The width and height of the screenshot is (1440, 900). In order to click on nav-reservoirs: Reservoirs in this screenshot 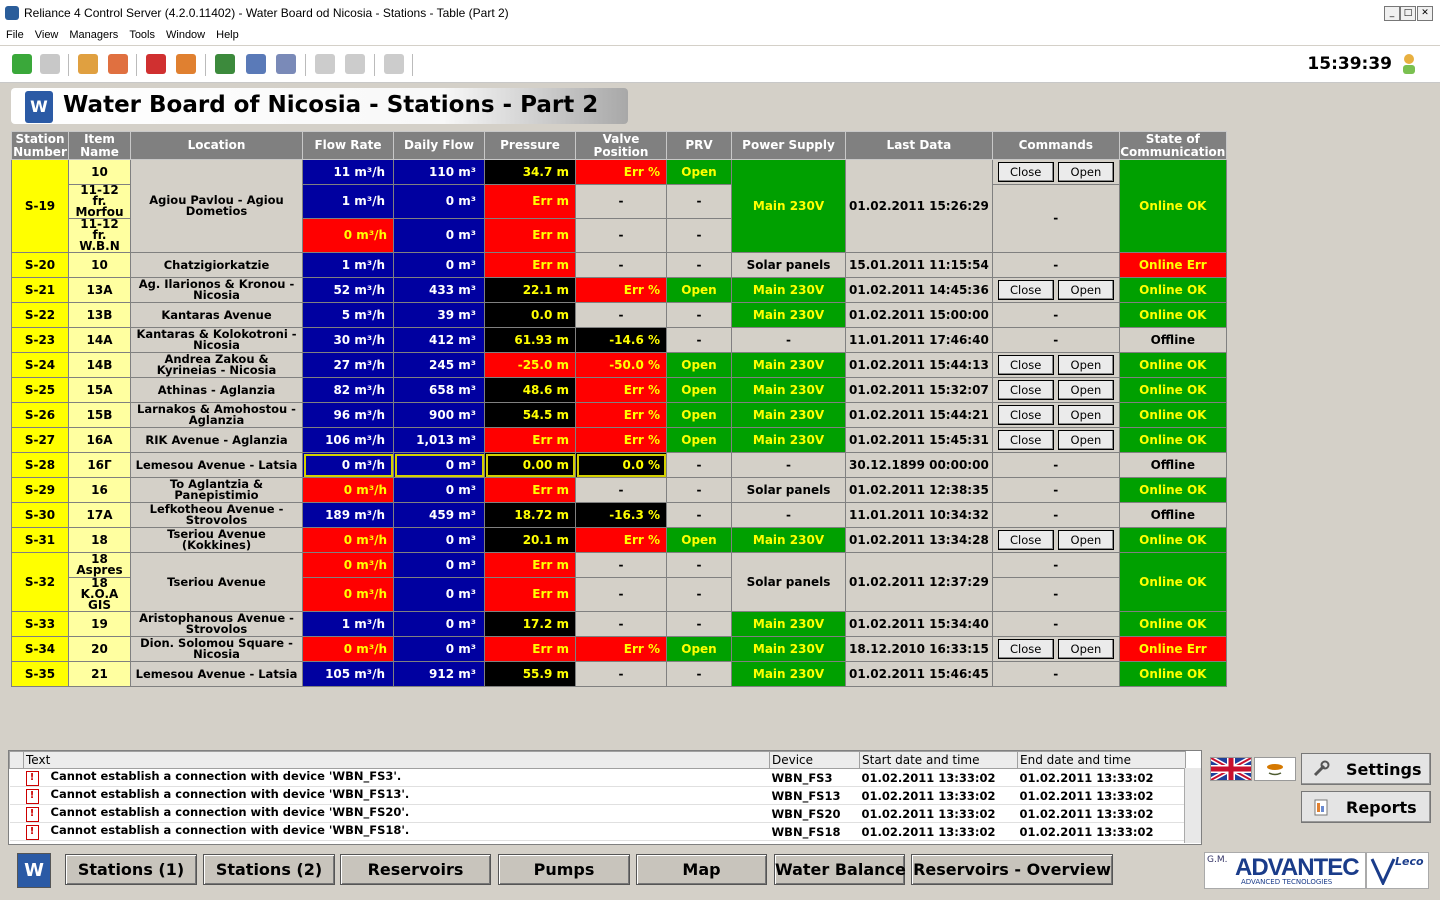, I will do `click(415, 869)`.